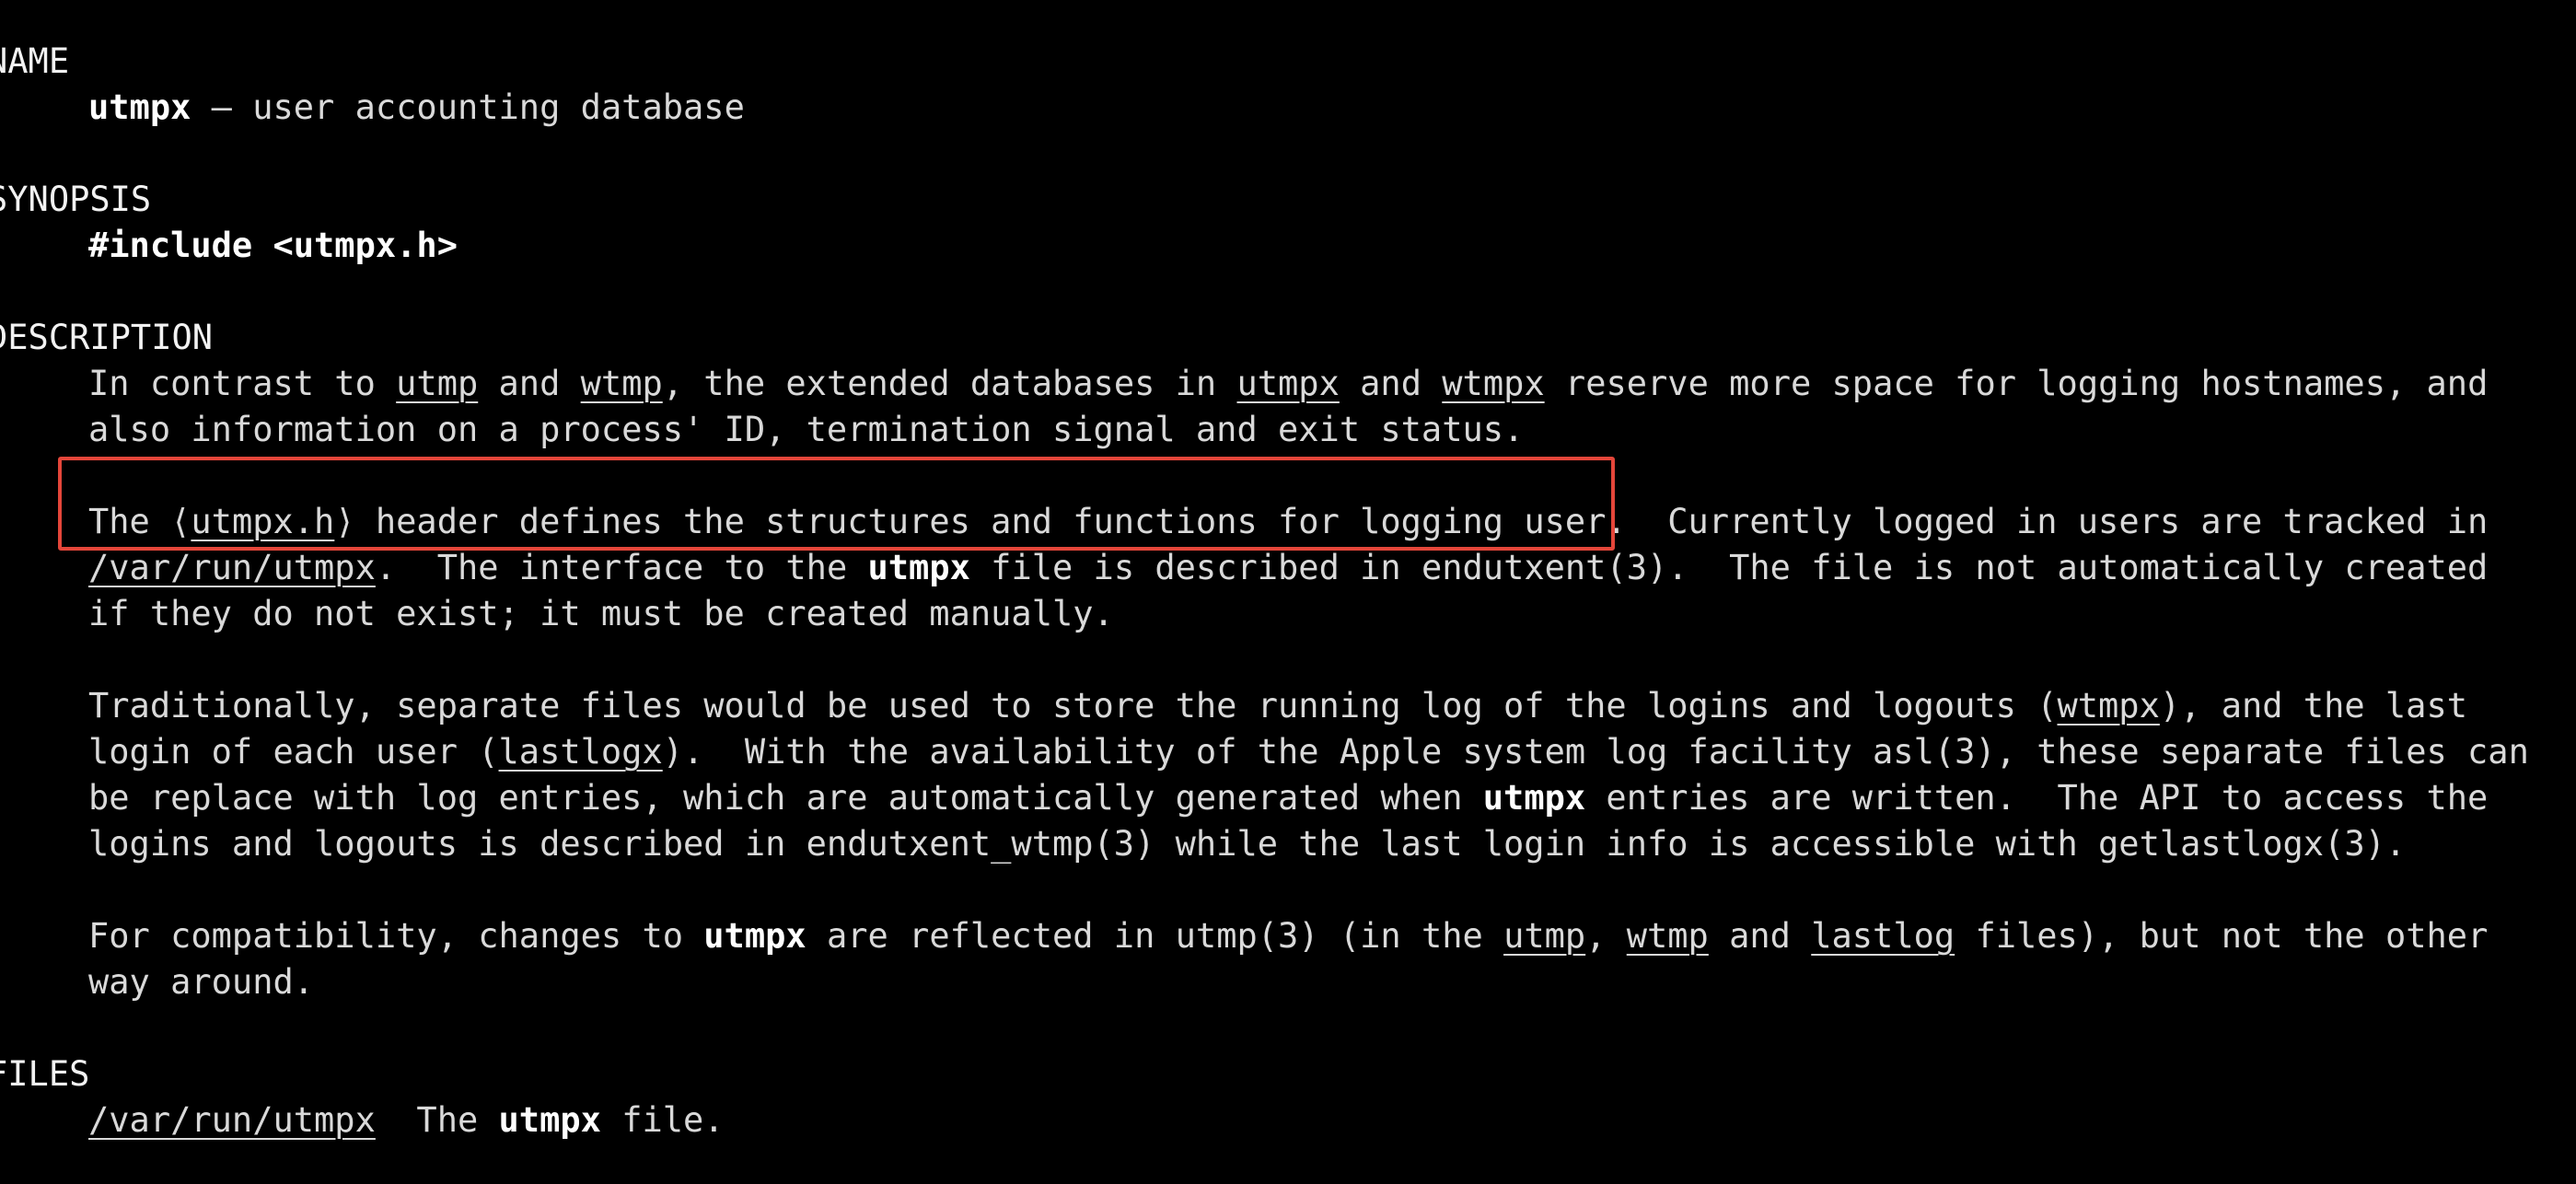 Image resolution: width=2576 pixels, height=1184 pixels. Describe the element at coordinates (273, 245) in the screenshot. I see `synopsis-include: #include <utmpx.h>` at that location.